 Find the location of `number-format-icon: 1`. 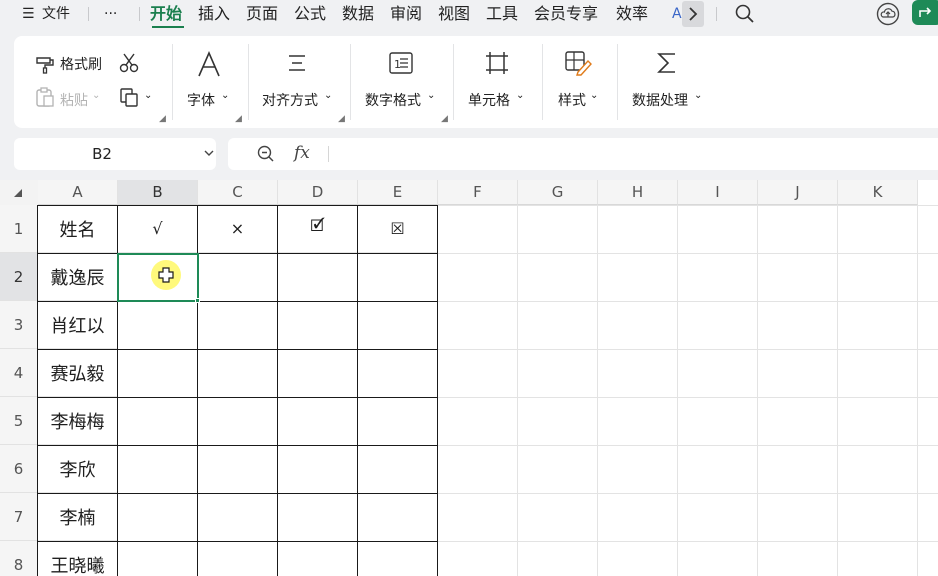

number-format-icon: 1 is located at coordinates (401, 63).